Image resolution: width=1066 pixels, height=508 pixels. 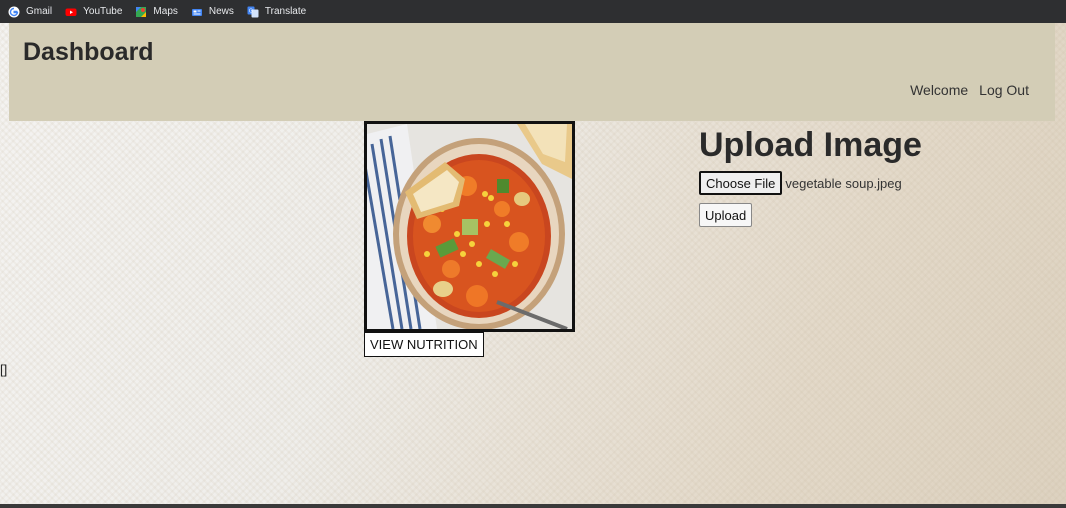 What do you see at coordinates (741, 183) in the screenshot?
I see `choose-file-button: Choose File` at bounding box center [741, 183].